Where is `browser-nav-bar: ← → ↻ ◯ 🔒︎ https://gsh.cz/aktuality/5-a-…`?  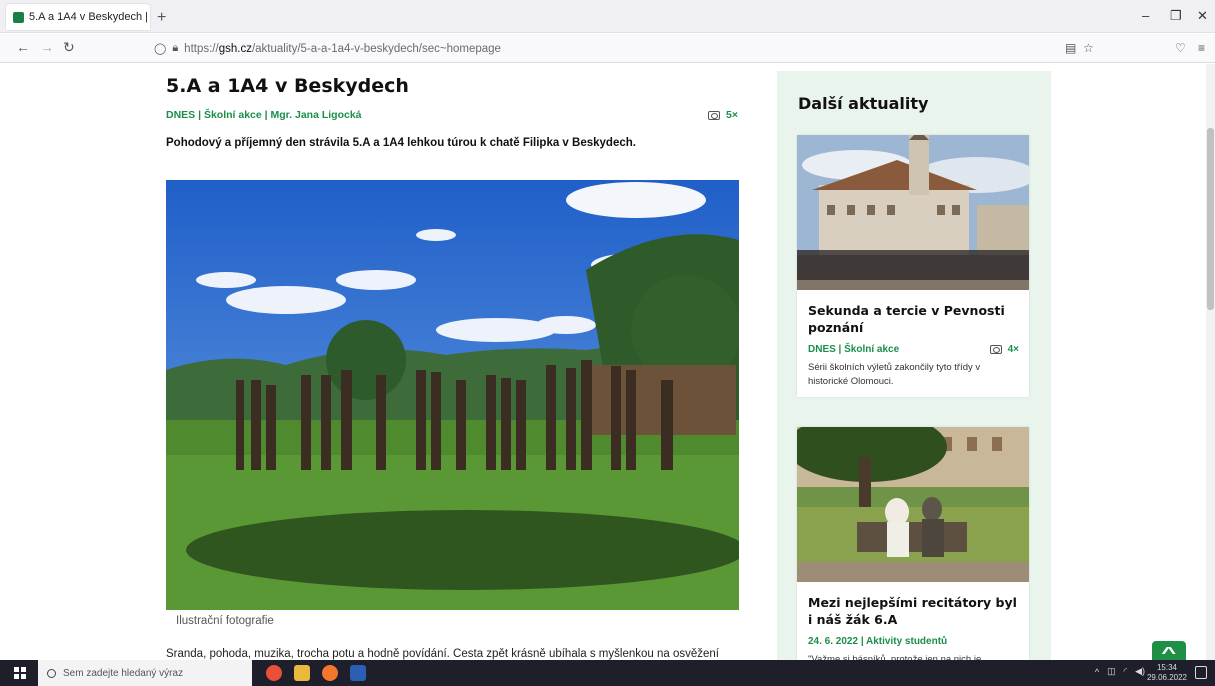
browser-nav-bar: ← → ↻ ◯ 🔒︎ https://gsh.cz/aktuality/5-a-… is located at coordinates (607, 48).